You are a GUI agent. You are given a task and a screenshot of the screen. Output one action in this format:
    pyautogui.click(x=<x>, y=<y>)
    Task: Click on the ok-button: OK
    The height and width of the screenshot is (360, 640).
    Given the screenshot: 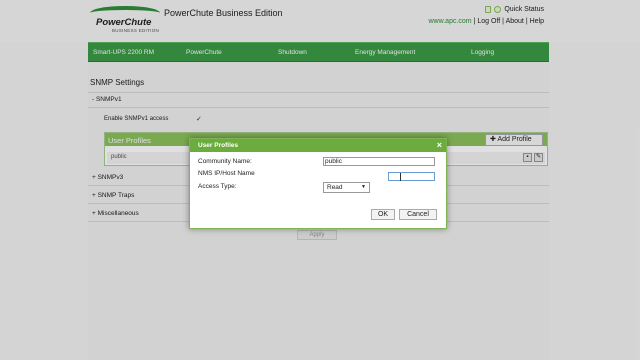 What is the action you would take?
    pyautogui.click(x=383, y=214)
    